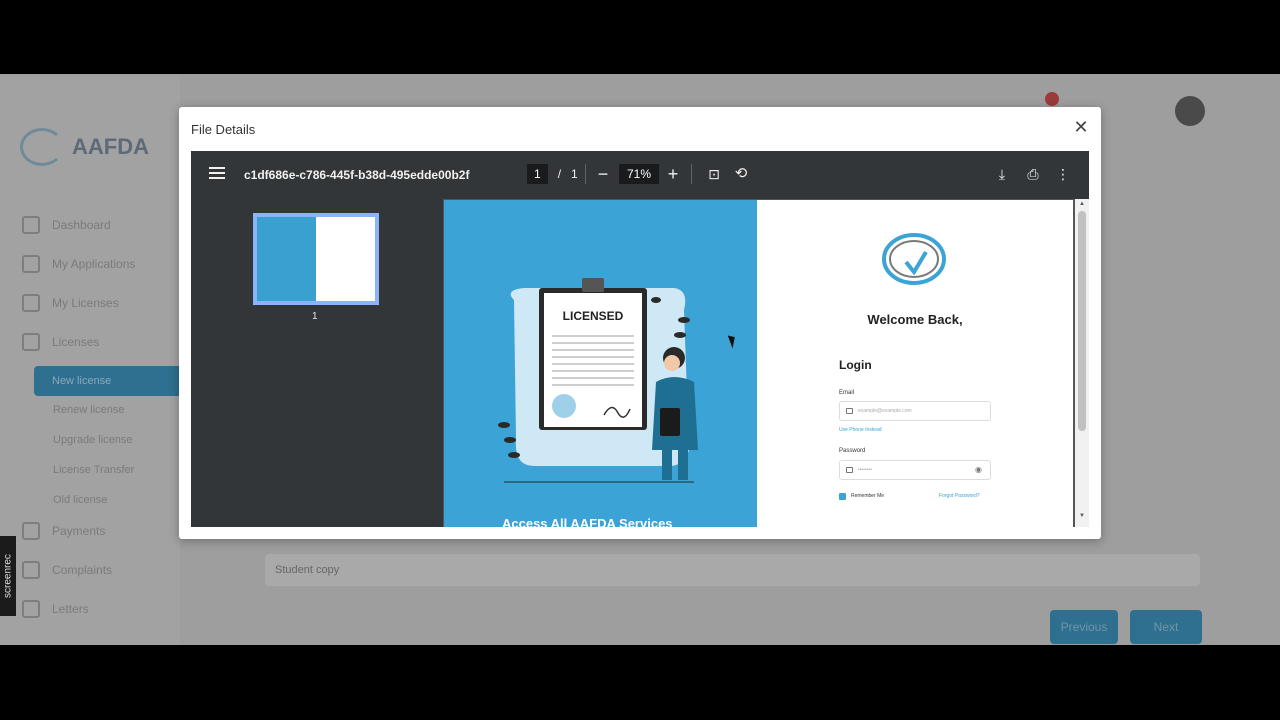 The image size is (1280, 720). I want to click on use-phone-link: Use Phone Instead, so click(860, 430).